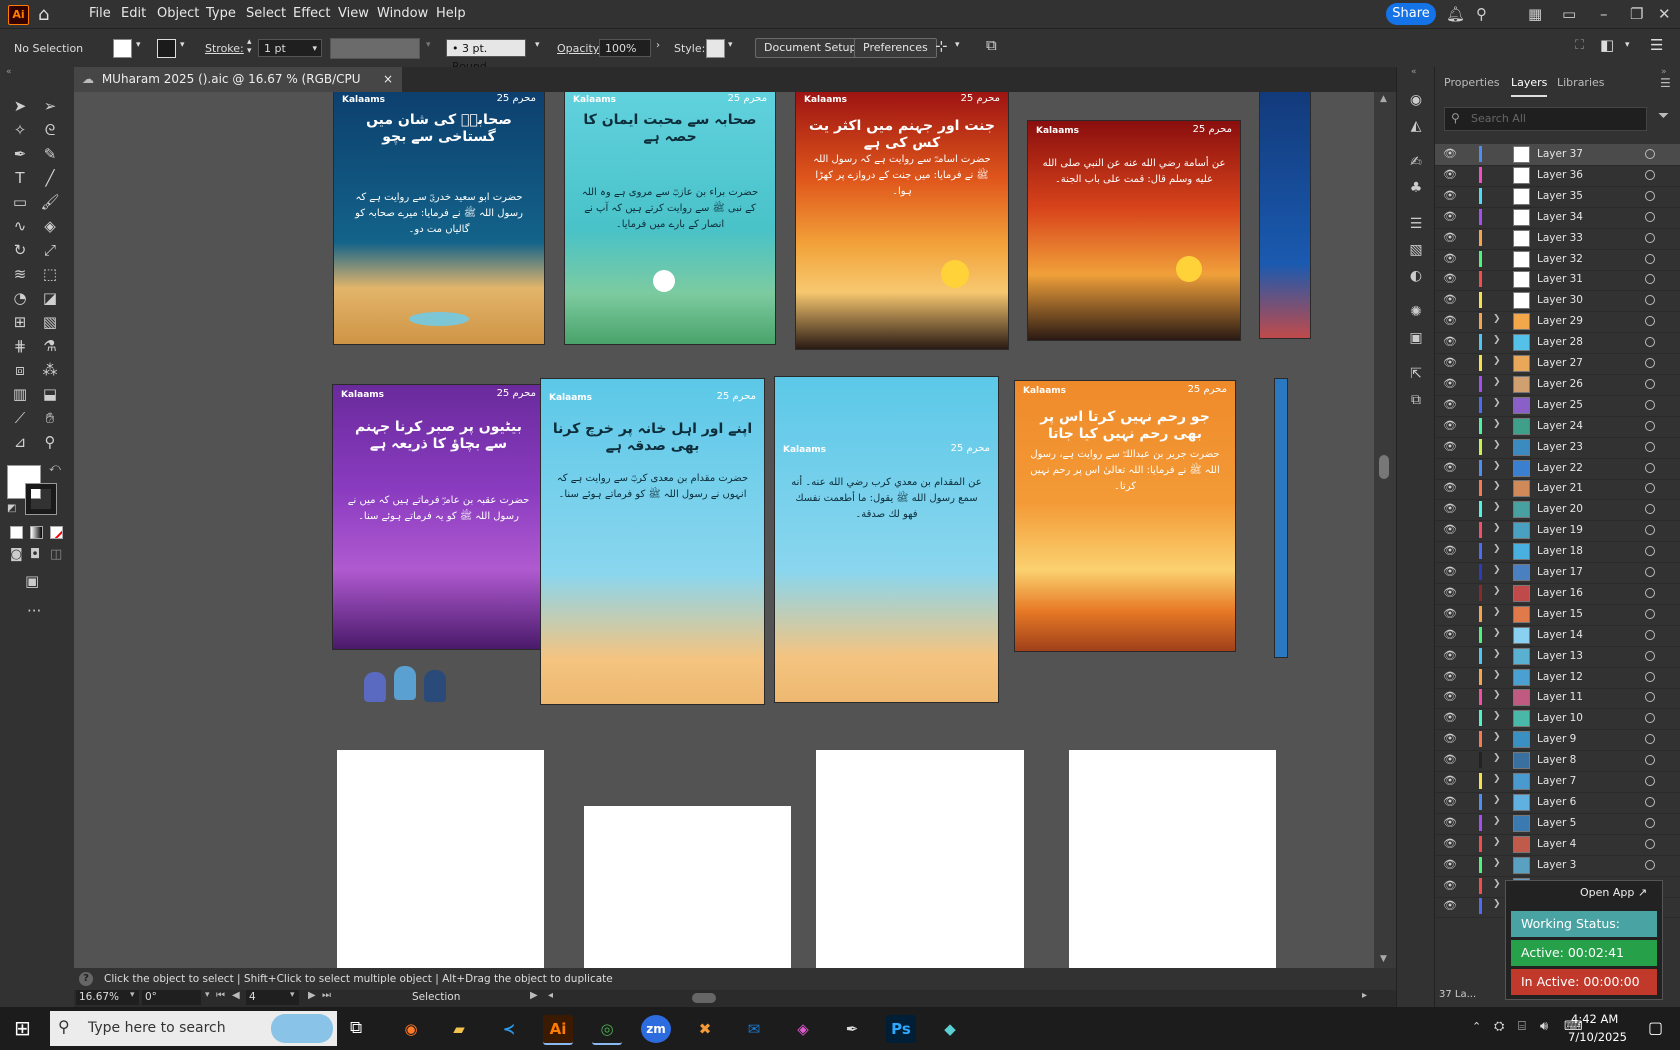 The image size is (1680, 1050). What do you see at coordinates (1557, 197) in the screenshot?
I see `layer-row: 👁︎ Layer 35` at bounding box center [1557, 197].